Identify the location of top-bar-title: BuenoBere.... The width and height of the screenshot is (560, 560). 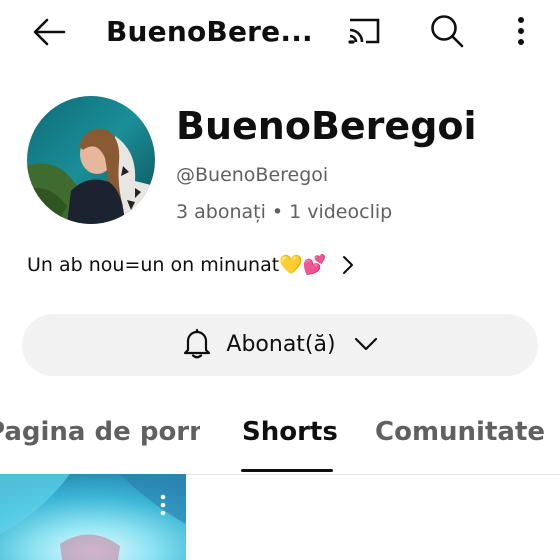
(209, 31).